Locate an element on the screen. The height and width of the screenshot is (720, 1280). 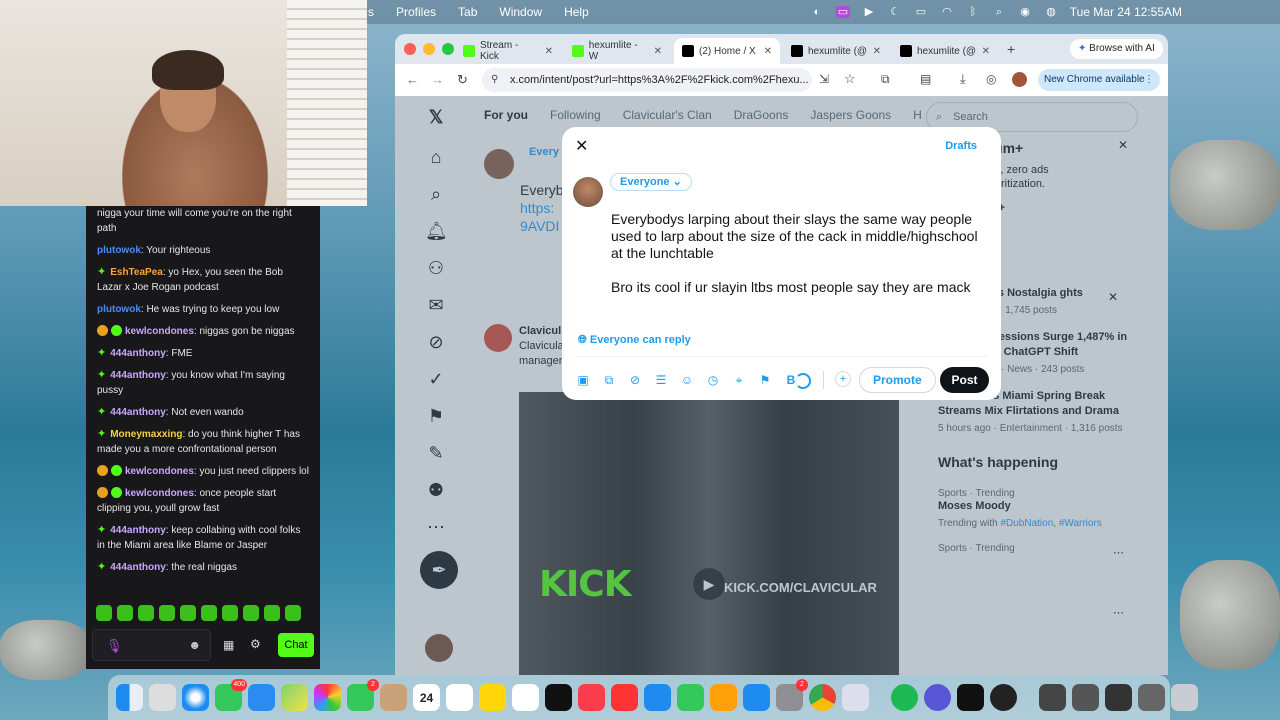
news-icon is located at coordinates (624, 697).